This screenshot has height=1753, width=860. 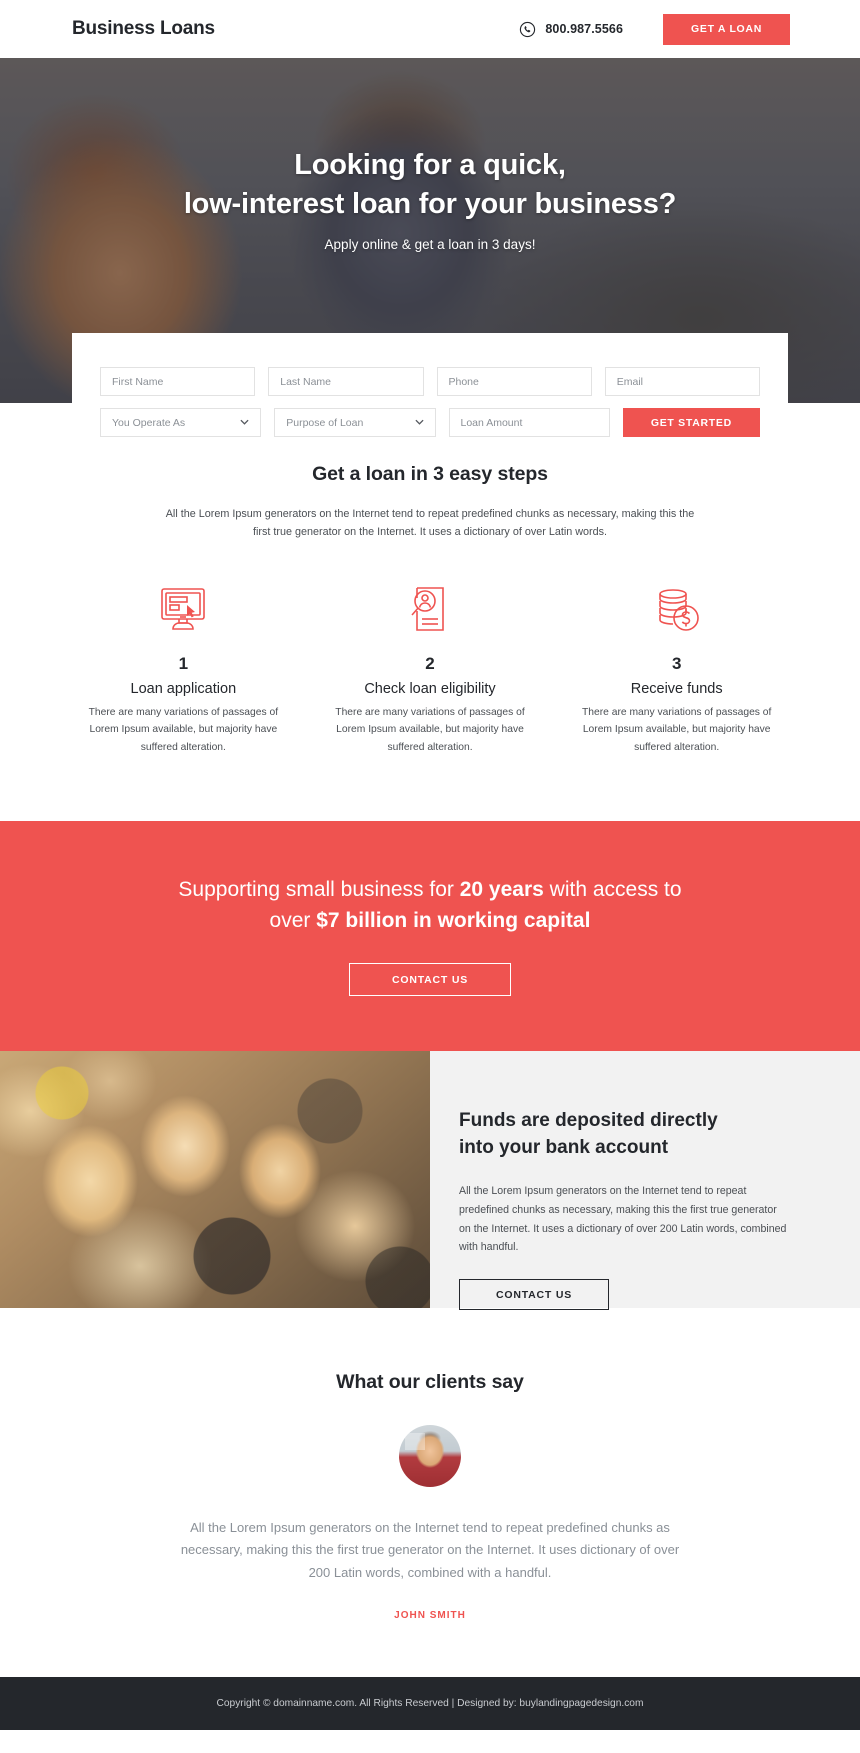 I want to click on get-a-loan-button: GET A LOAN, so click(x=726, y=29).